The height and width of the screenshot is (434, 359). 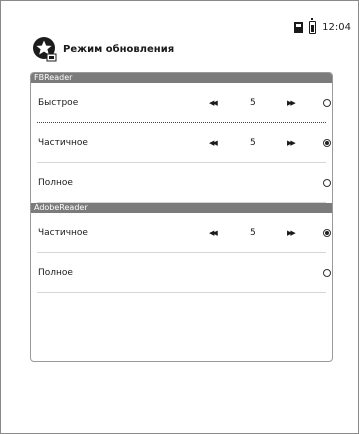 I want to click on page-header: Режим обновления, so click(x=102, y=49).